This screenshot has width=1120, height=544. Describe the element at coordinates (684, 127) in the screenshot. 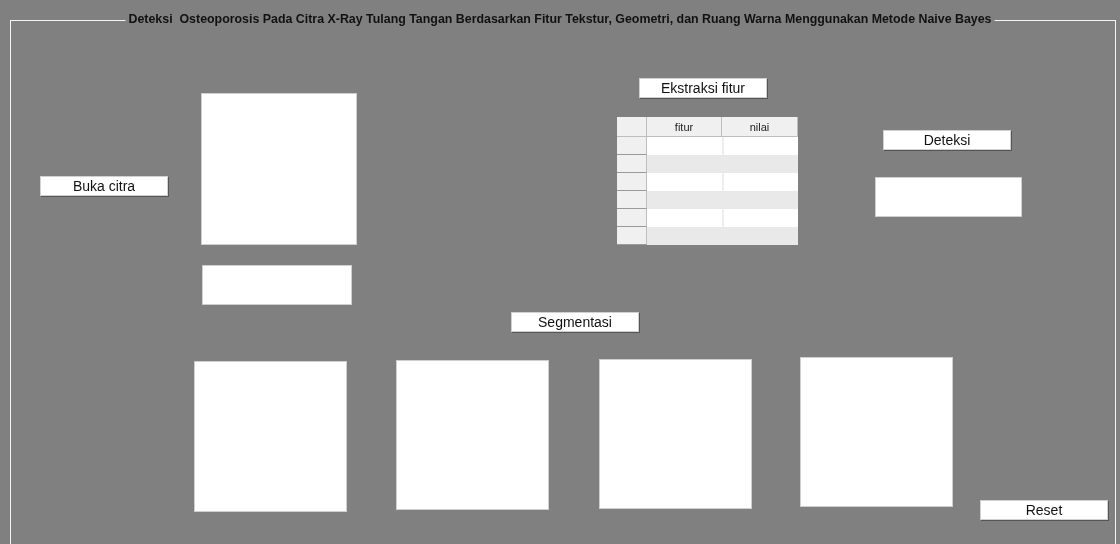

I see `column-header: fitur` at that location.